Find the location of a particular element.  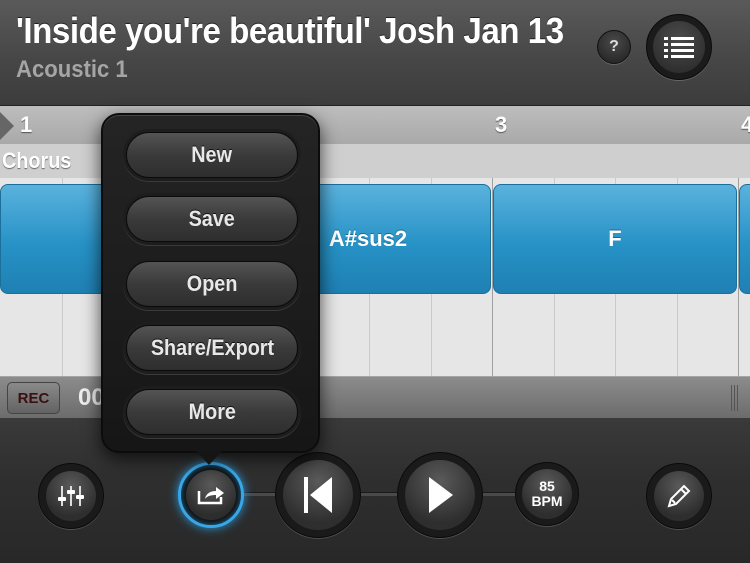

share-button is located at coordinates (211, 495).